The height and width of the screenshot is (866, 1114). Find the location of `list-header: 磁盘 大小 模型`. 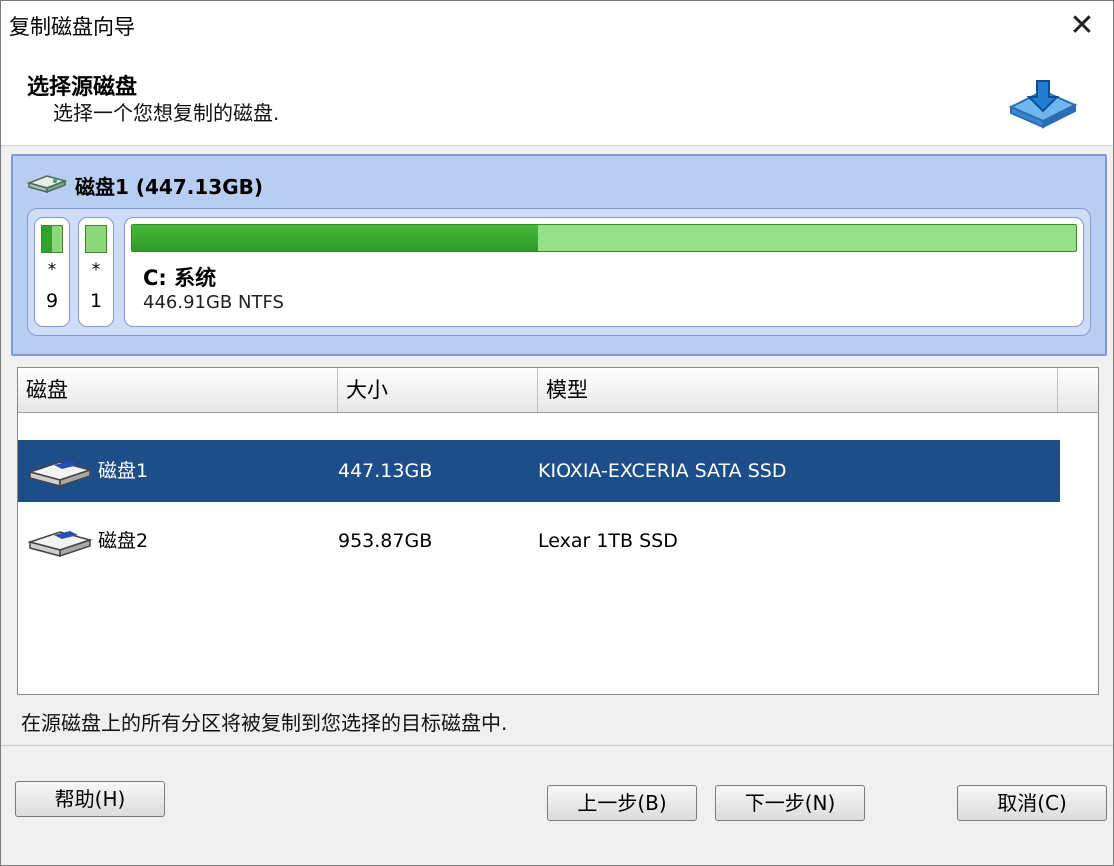

list-header: 磁盘 大小 模型 is located at coordinates (558, 390).